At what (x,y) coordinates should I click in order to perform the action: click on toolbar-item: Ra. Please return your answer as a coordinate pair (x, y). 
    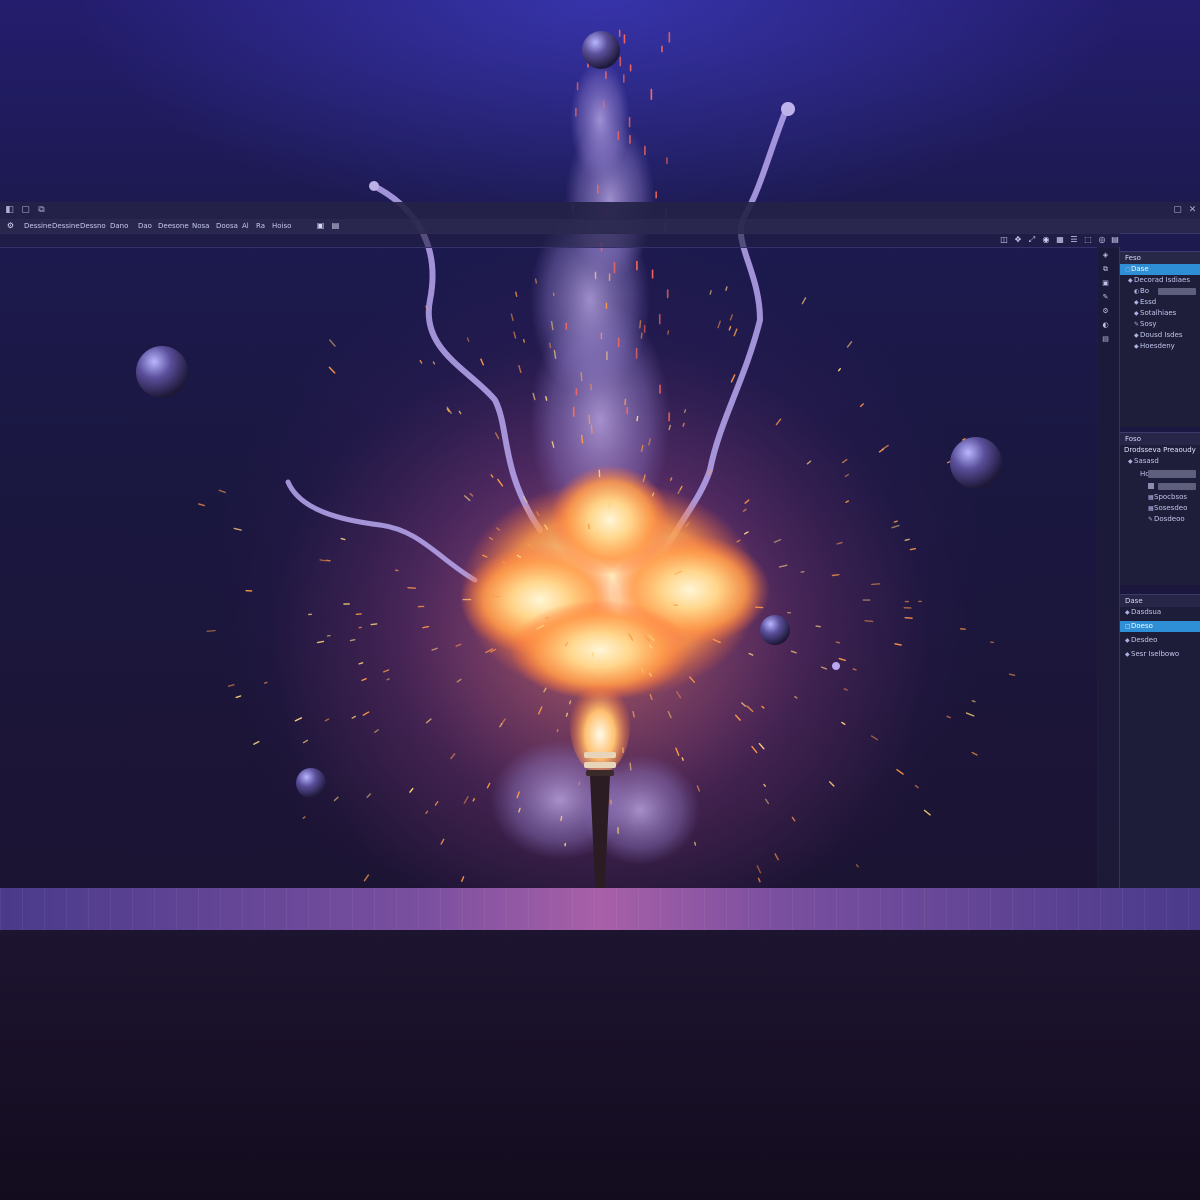
    Looking at the image, I should click on (260, 226).